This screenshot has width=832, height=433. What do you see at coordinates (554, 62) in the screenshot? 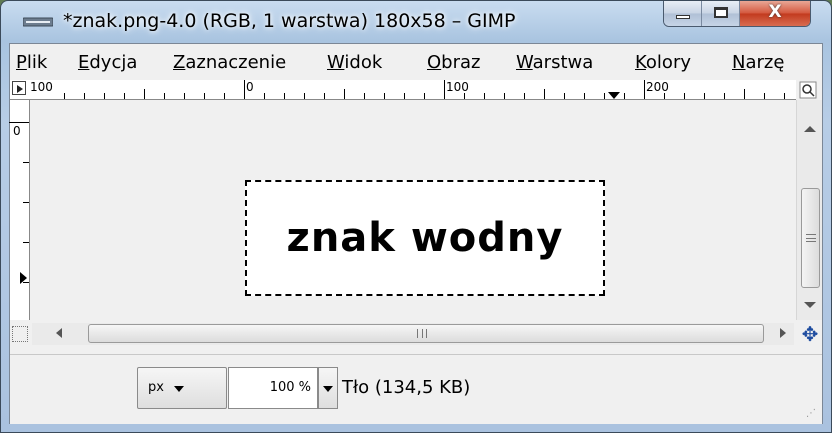
I see `menu-warstwa: Warstwa` at bounding box center [554, 62].